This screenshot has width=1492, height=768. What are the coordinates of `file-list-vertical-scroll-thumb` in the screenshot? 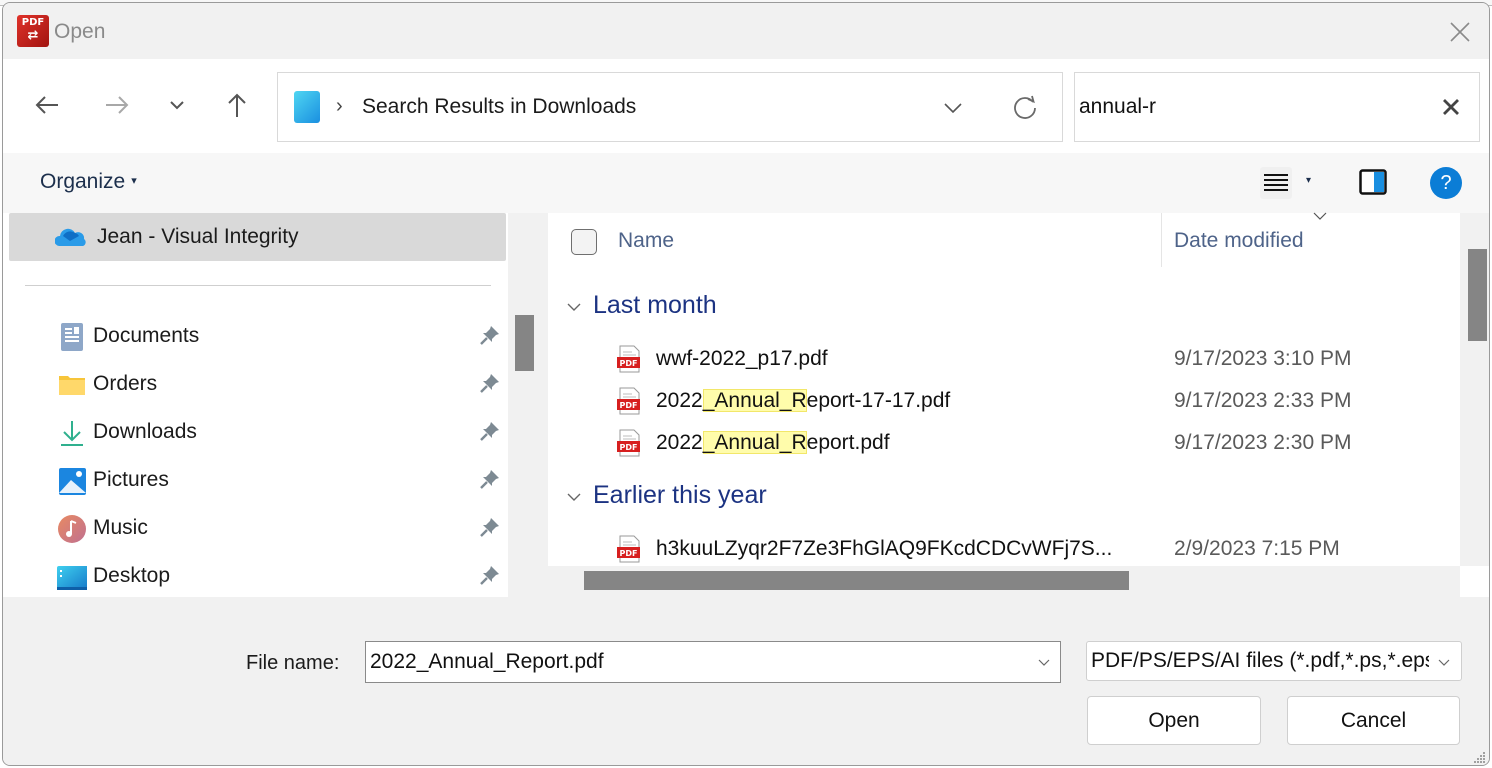 It's located at (1477, 295).